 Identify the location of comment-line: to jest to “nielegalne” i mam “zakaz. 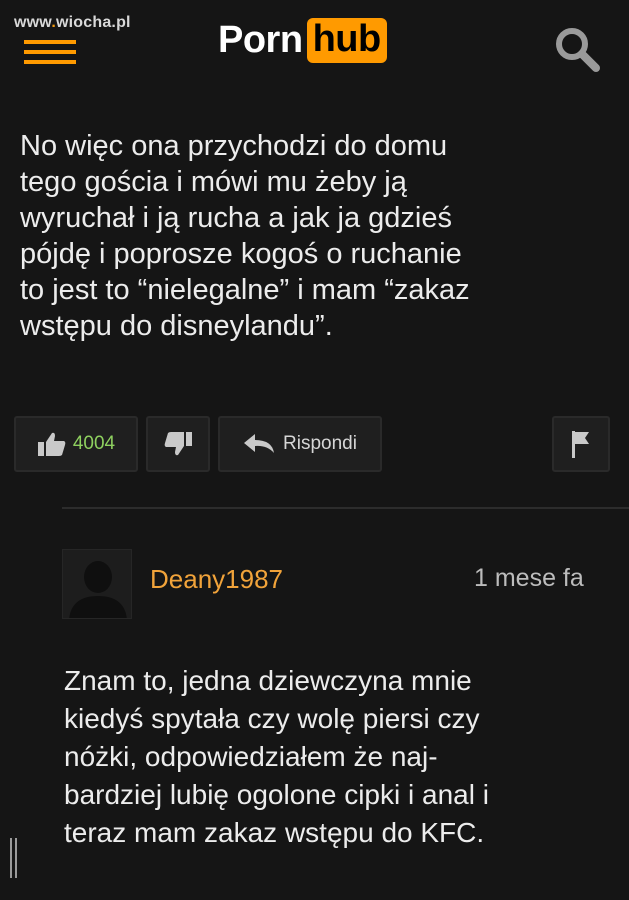
(245, 290).